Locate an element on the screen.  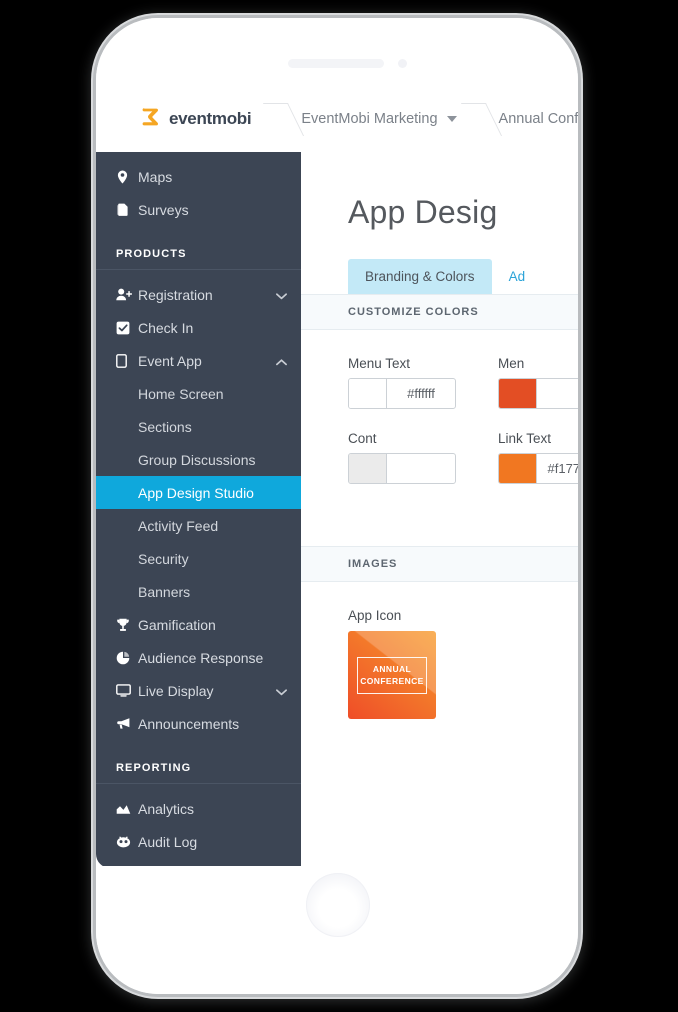
sidebar-item-event-app: Event App is located at coordinates (198, 360).